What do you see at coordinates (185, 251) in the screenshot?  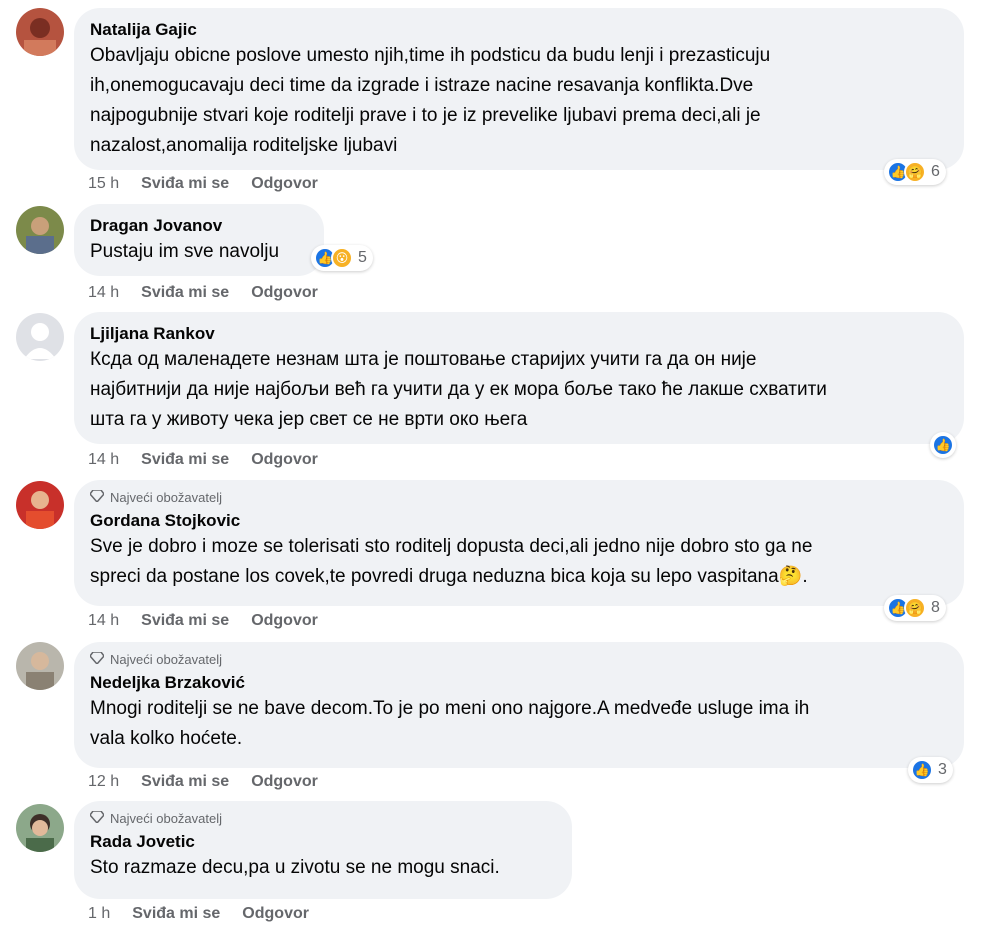 I see `comment-line: Pustaju im sve navolju` at bounding box center [185, 251].